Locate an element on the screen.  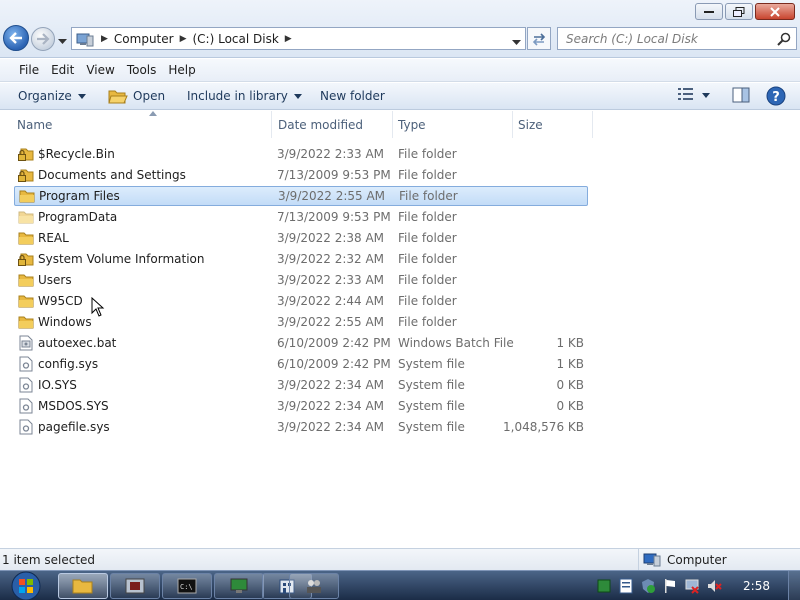
address-history-dropdown is located at coordinates (516, 42).